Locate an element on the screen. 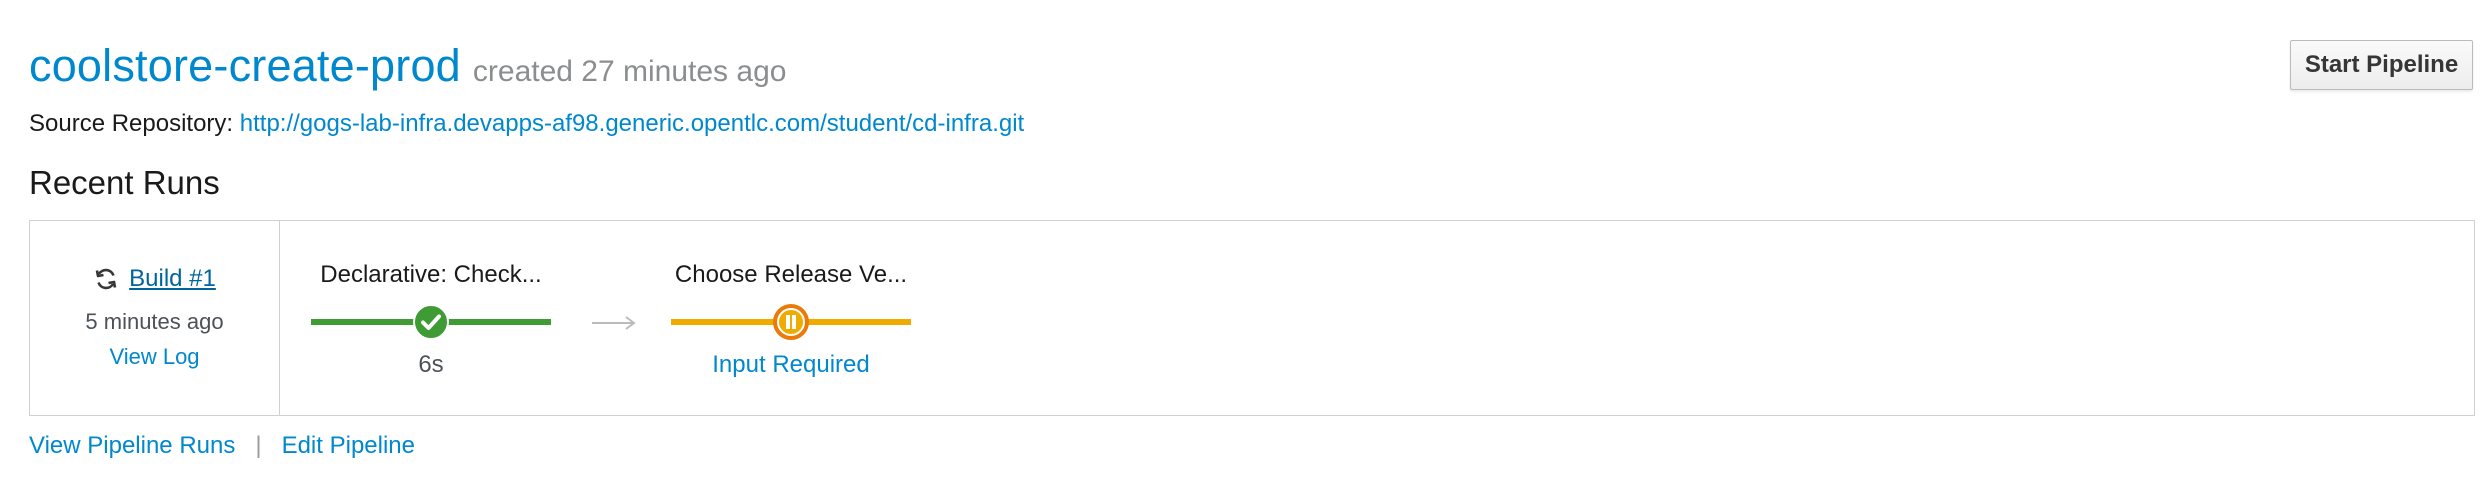 This screenshot has height=496, width=2492. pipeline-title: coolstore-create-prod is located at coordinates (245, 66).